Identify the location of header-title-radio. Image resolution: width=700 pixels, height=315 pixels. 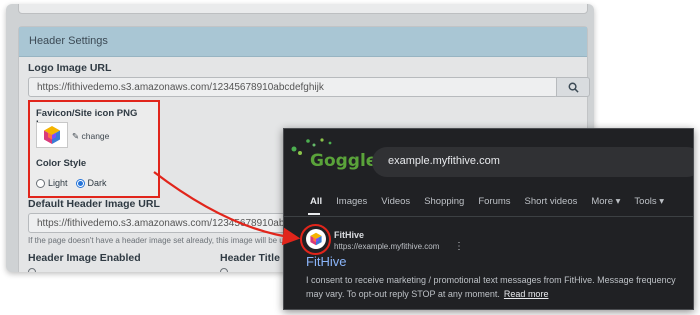
(224, 270).